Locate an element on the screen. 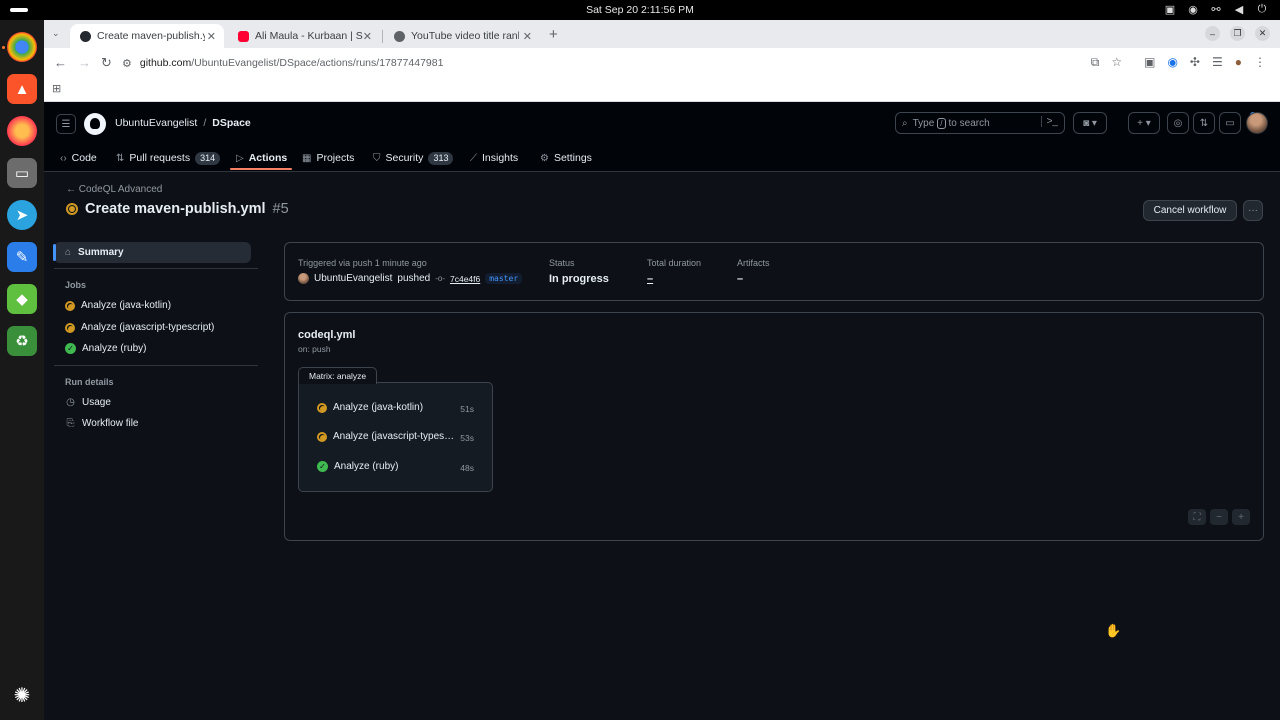 The image size is (1280, 720). job-label: Analyze (java-kotlin) is located at coordinates (378, 407).